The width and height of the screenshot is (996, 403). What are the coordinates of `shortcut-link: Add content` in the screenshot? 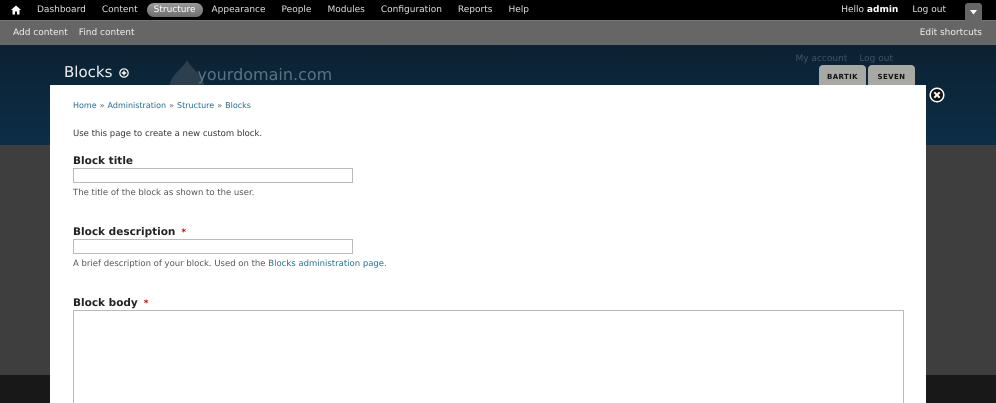 It's located at (40, 33).